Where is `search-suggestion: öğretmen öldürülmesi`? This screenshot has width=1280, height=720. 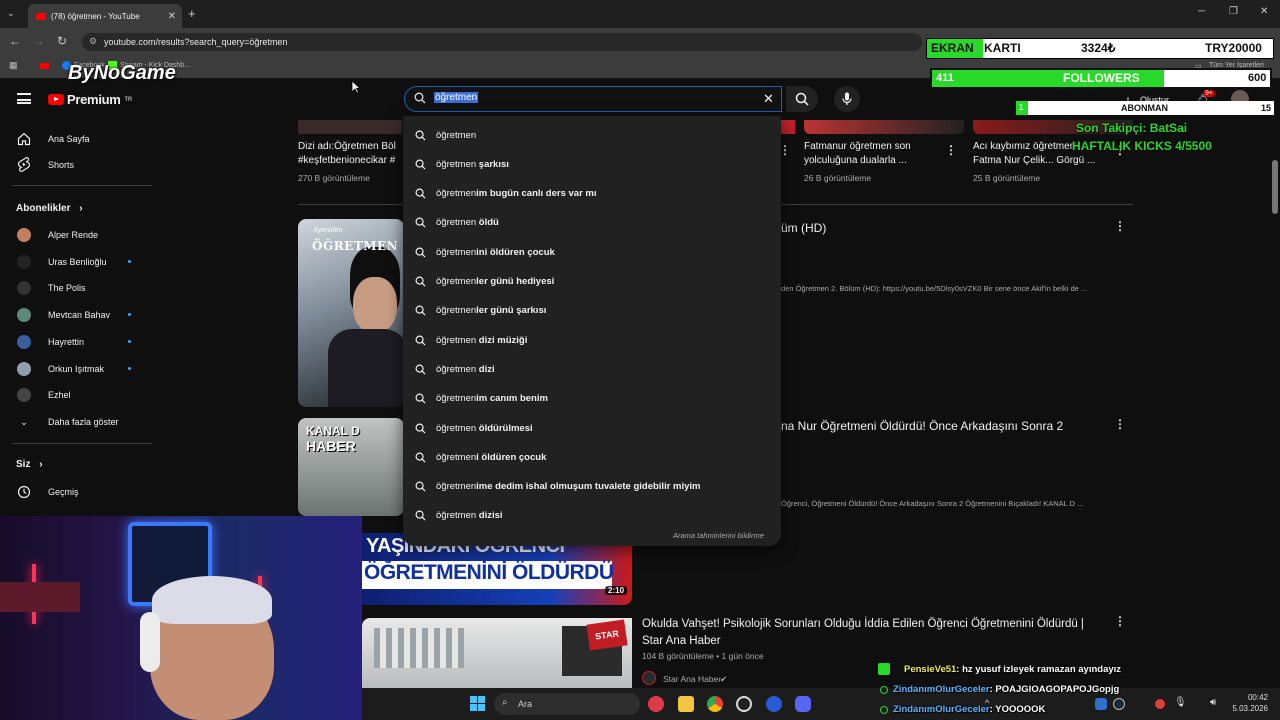 search-suggestion: öğretmen öldürülmesi is located at coordinates (474, 428).